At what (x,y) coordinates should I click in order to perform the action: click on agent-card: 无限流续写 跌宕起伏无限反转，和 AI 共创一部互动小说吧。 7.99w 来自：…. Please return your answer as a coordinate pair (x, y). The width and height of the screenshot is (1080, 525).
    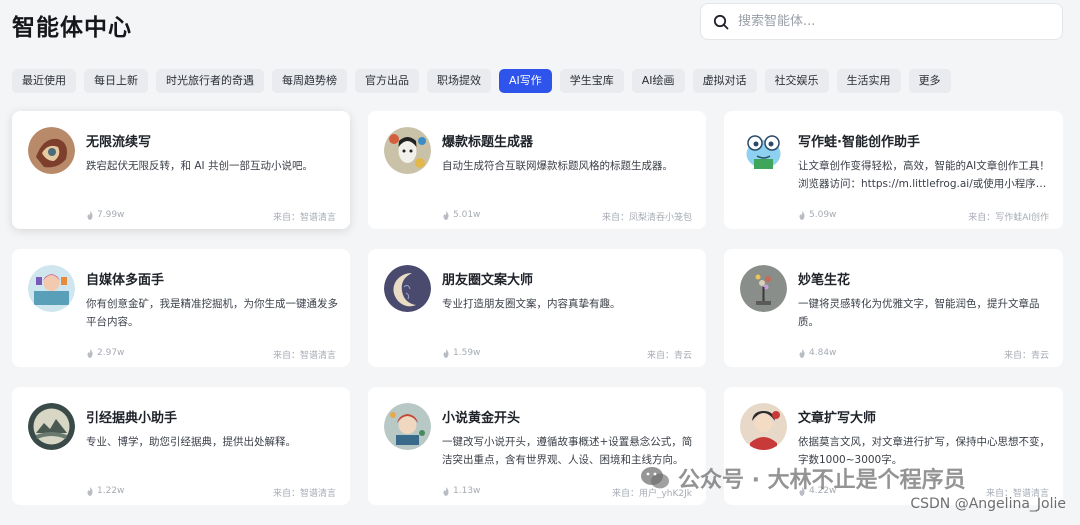
    Looking at the image, I should click on (181, 170).